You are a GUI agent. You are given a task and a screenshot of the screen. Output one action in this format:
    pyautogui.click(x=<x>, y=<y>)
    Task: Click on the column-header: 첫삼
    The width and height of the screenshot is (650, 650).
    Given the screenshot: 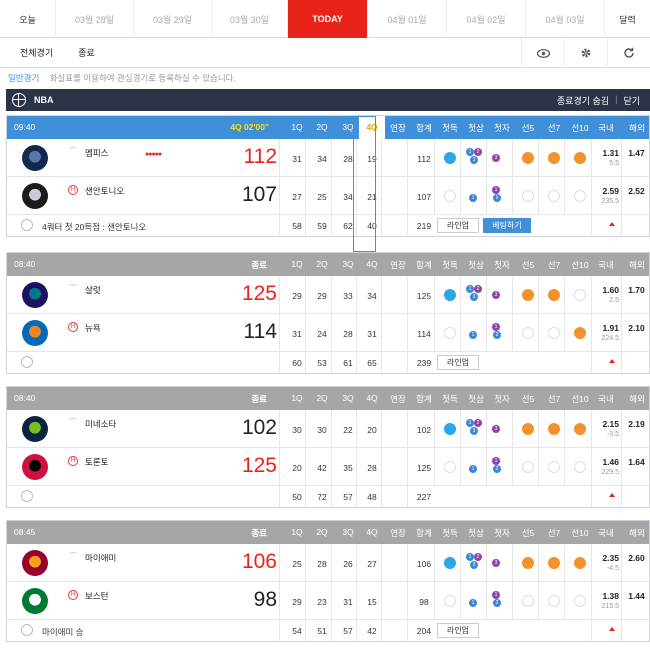 What is the action you would take?
    pyautogui.click(x=476, y=399)
    